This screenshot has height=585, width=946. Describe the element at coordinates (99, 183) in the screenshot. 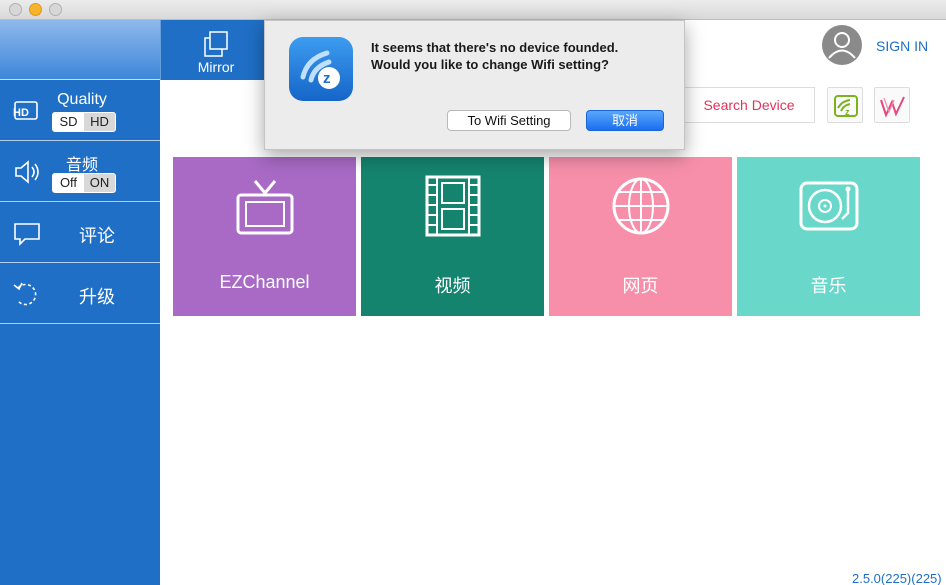

I see `audio-option-on: ON` at that location.